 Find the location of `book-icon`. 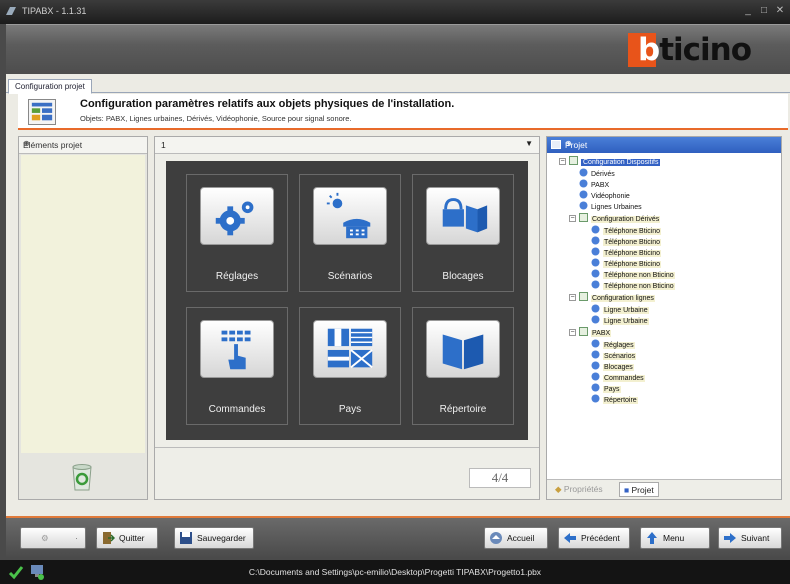

book-icon is located at coordinates (463, 349).